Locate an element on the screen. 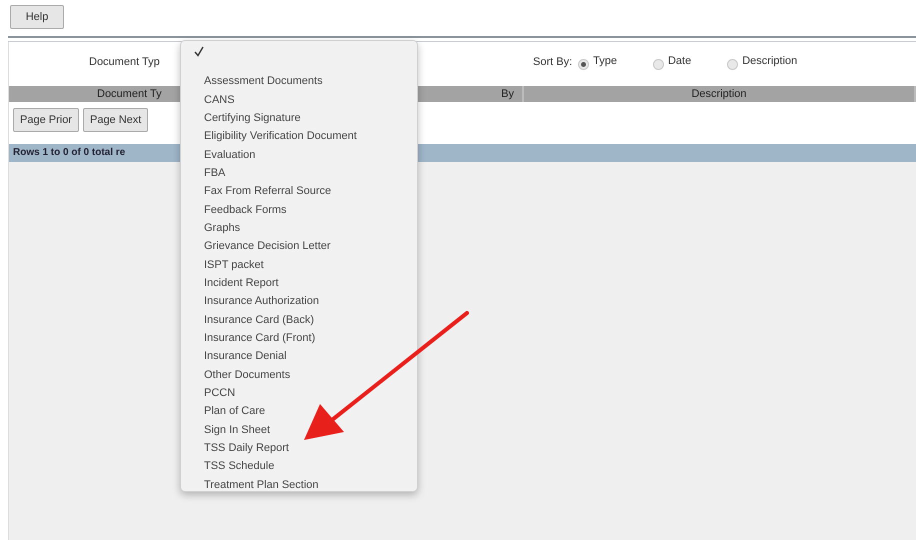 The width and height of the screenshot is (916, 540). menu-option: Evaluation is located at coordinates (299, 154).